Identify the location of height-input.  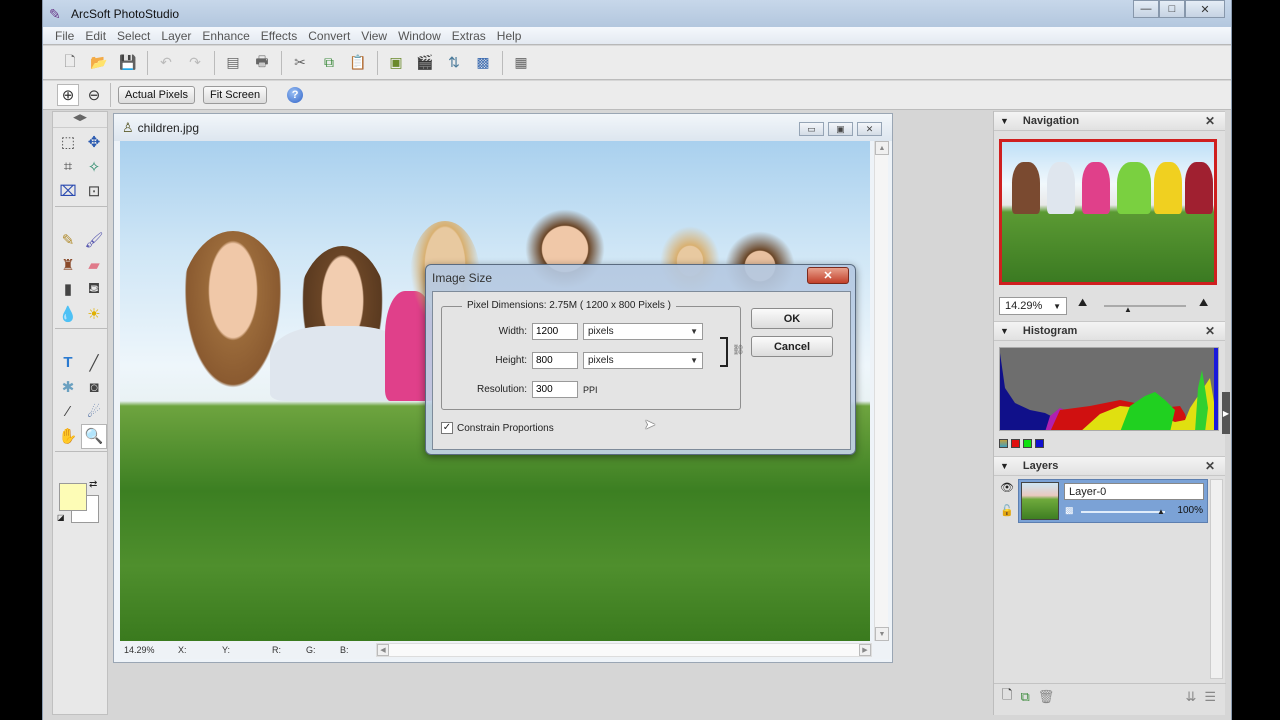
(555, 360).